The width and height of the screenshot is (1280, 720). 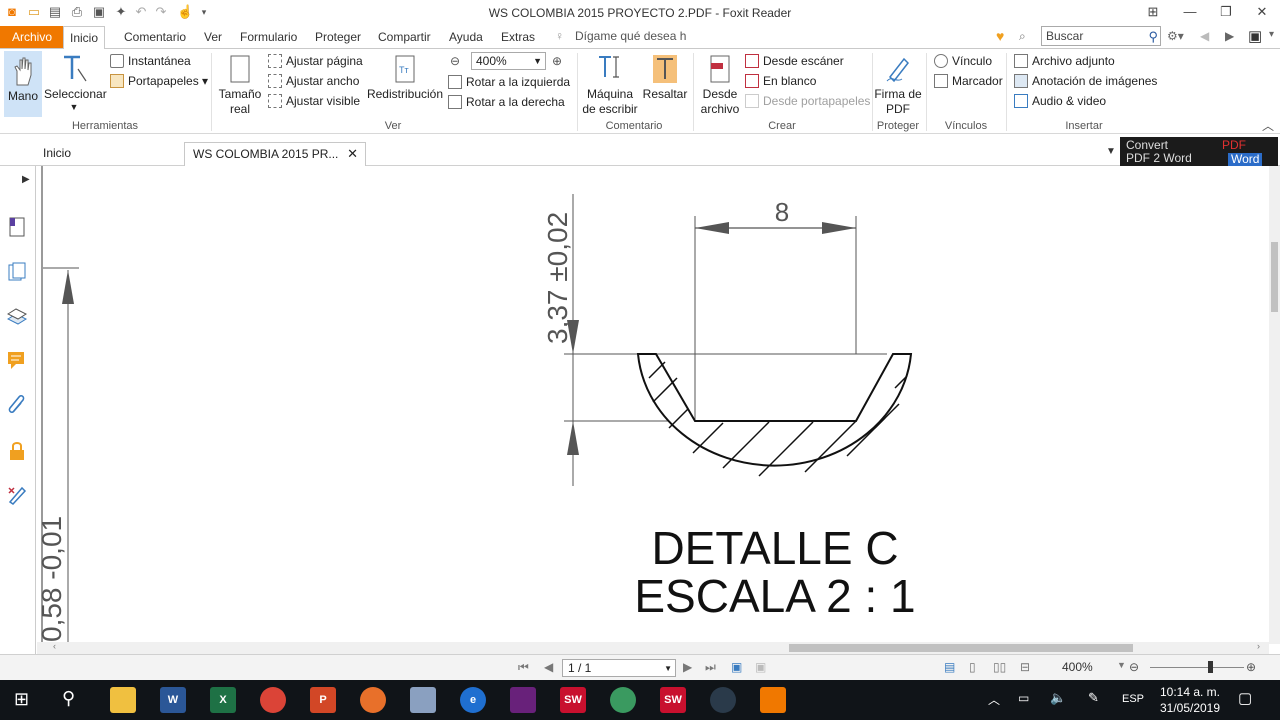 What do you see at coordinates (794, 61) in the screenshot?
I see `from-scanner-button: Desde escáner` at bounding box center [794, 61].